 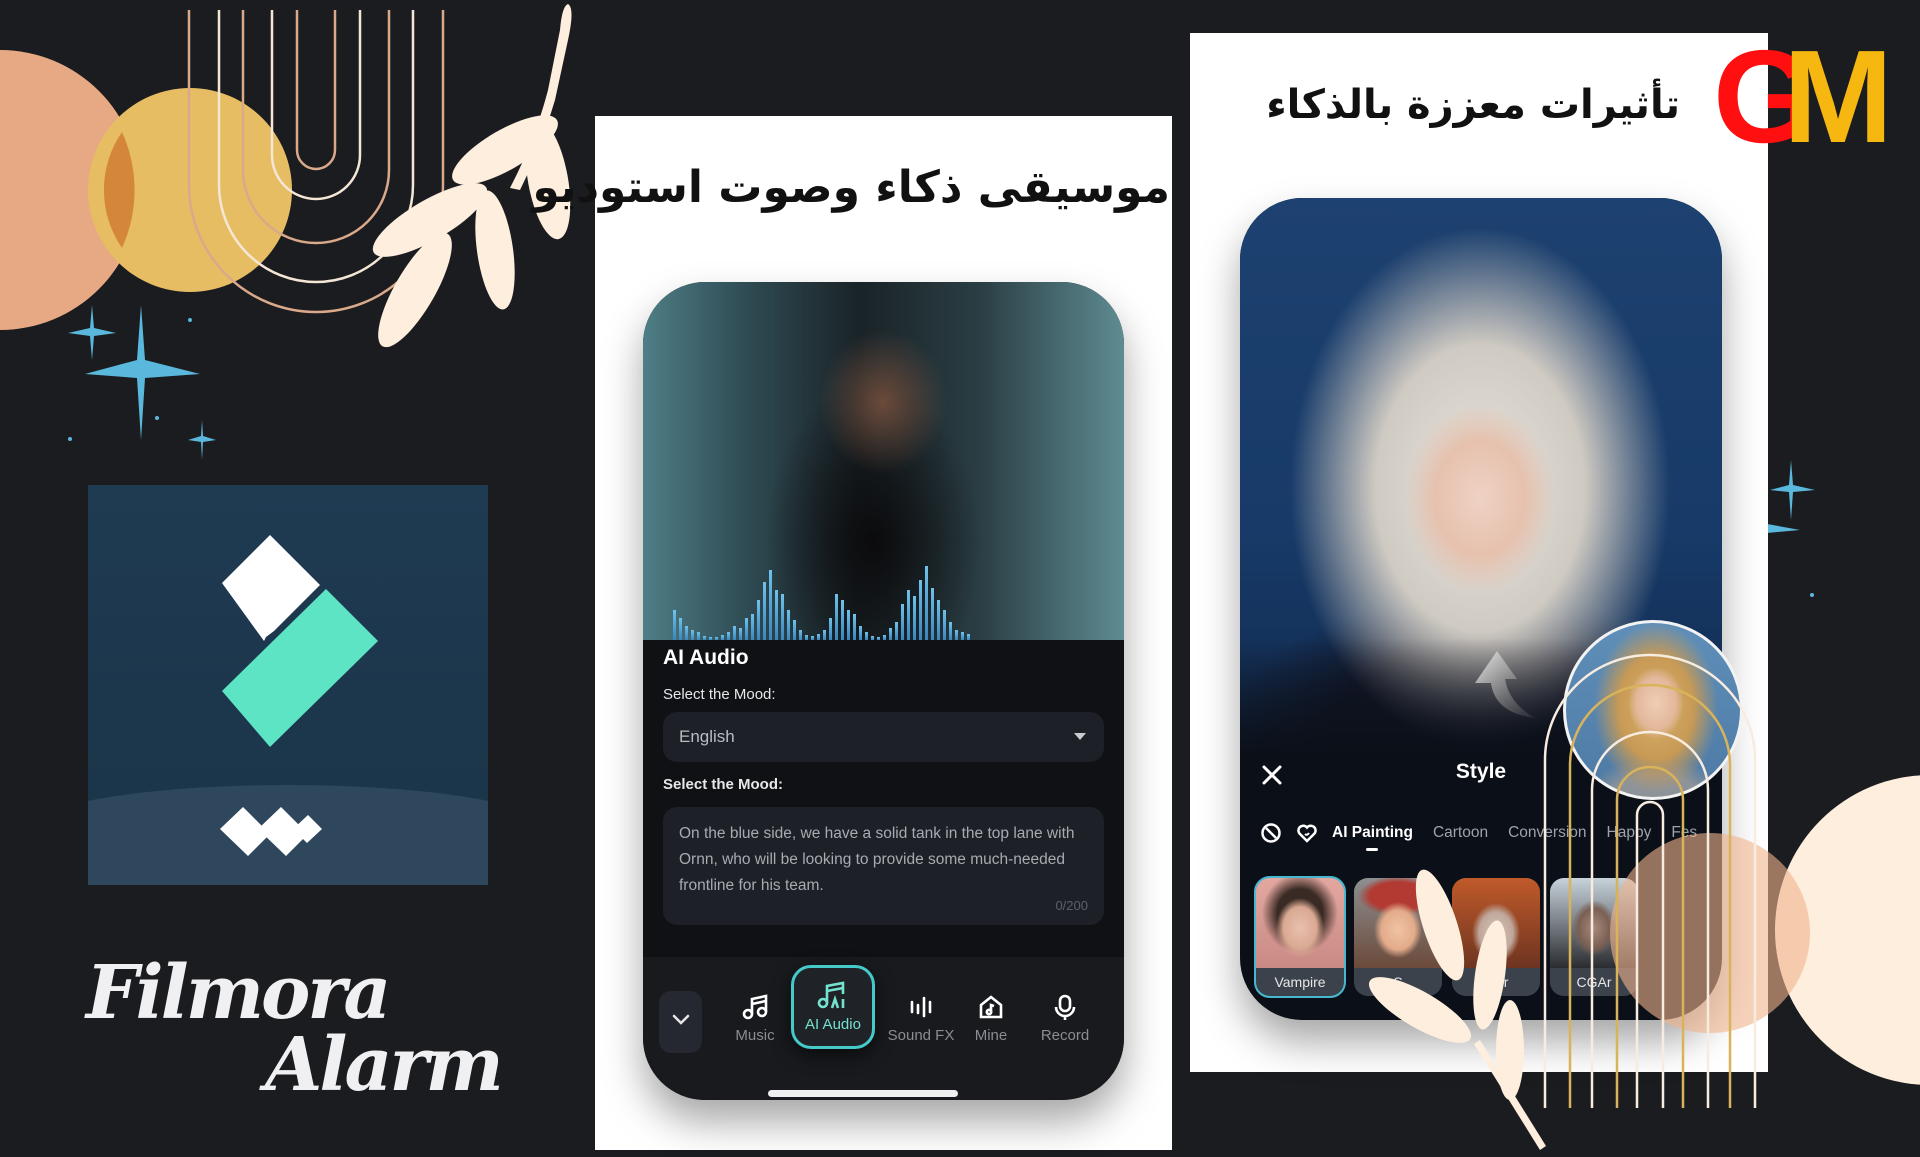 What do you see at coordinates (1071, 905) in the screenshot?
I see `character-counter: 0/200` at bounding box center [1071, 905].